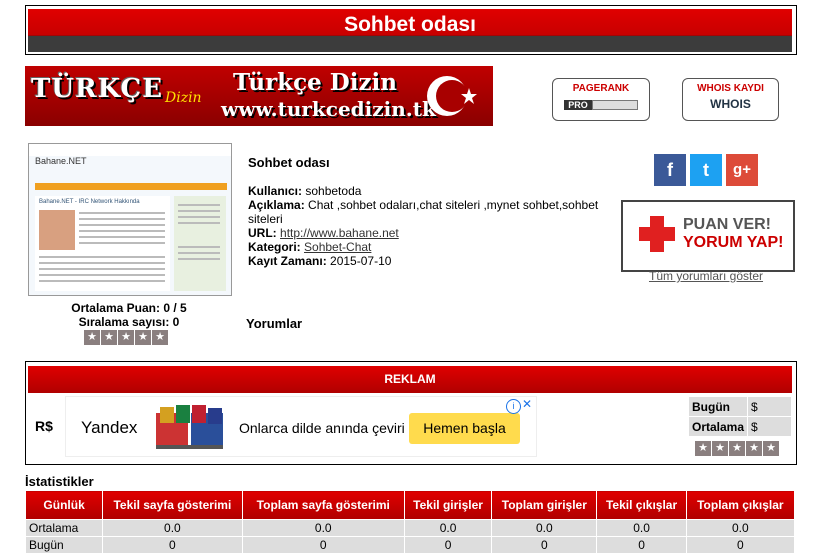  I want to click on mini-stats: Bugün $ Ortalama $, so click(739, 416).